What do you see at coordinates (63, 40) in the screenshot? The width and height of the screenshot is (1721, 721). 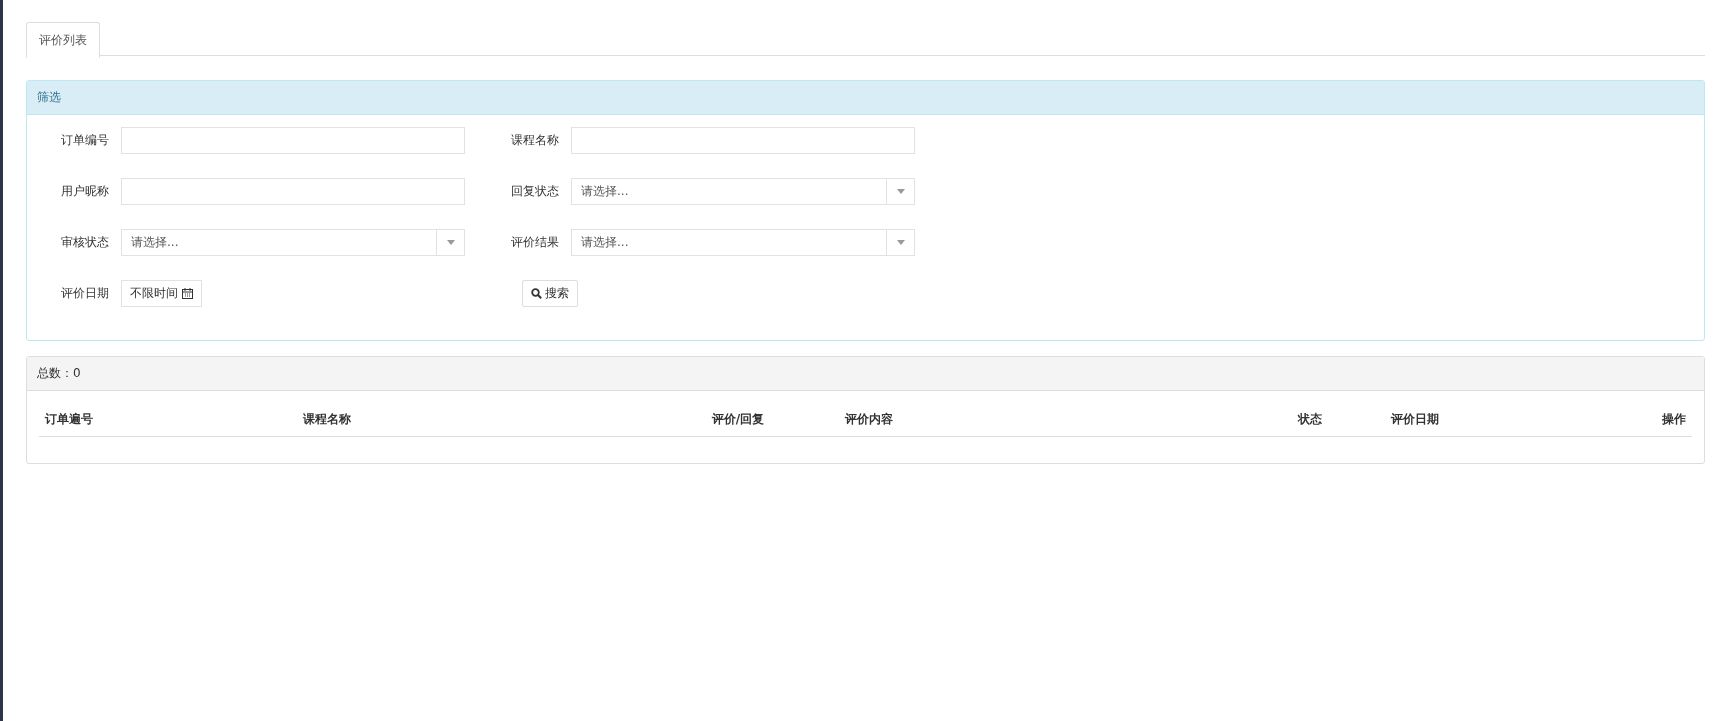 I see `tab: 评价列表` at bounding box center [63, 40].